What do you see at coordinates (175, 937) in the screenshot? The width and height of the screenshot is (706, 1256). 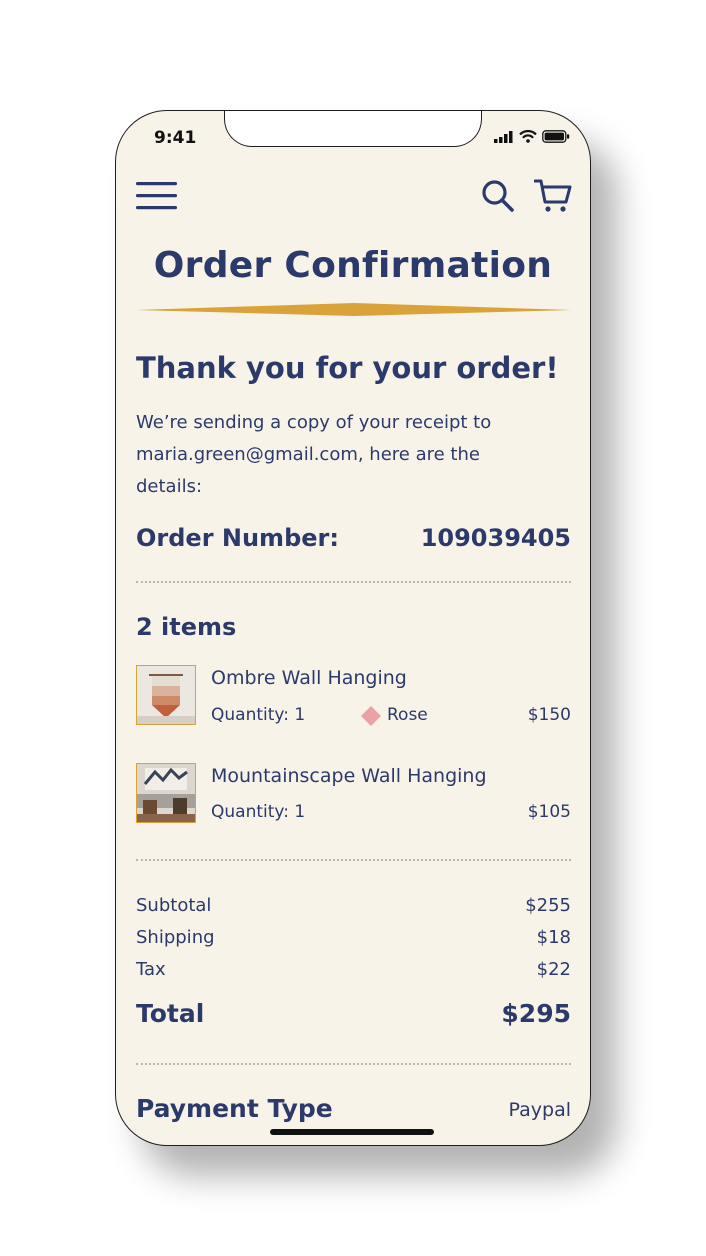 I see `shipping-label: Shipping` at bounding box center [175, 937].